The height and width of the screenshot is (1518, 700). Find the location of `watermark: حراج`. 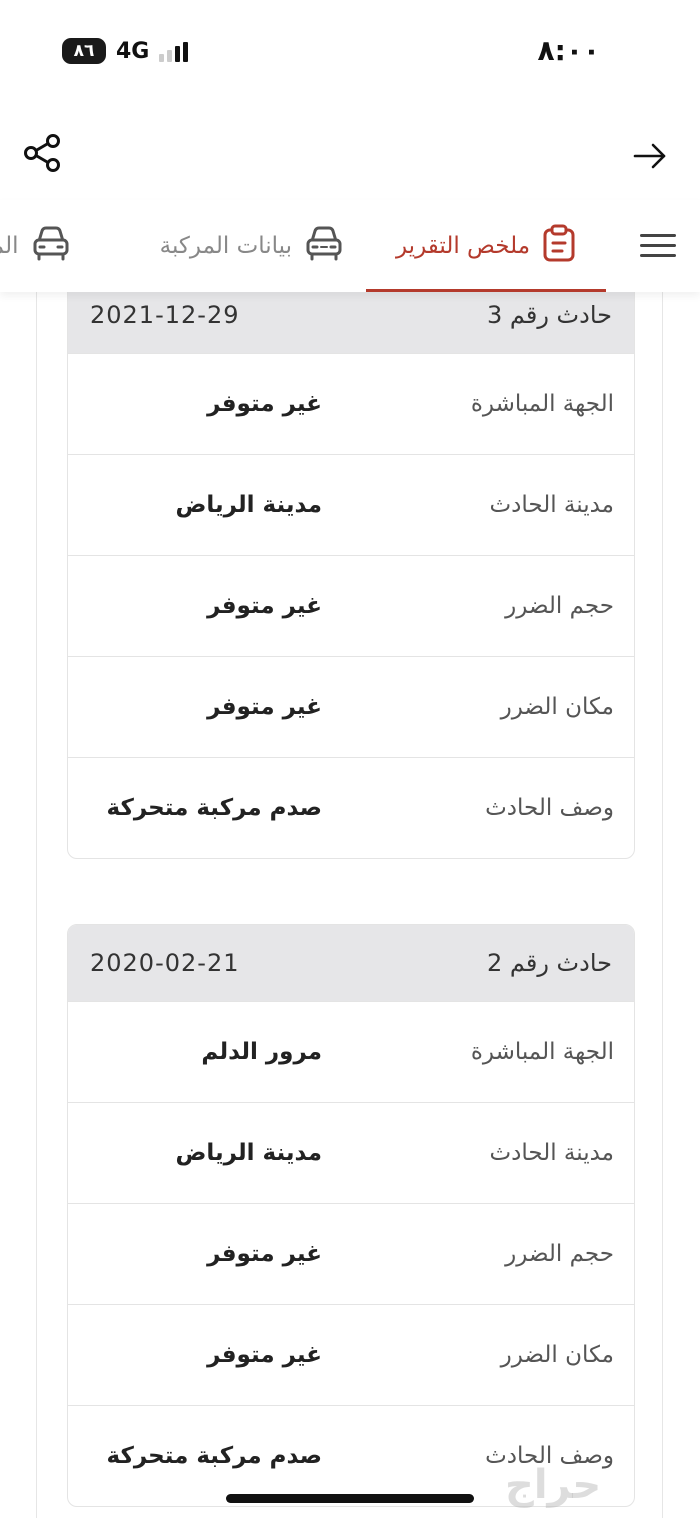

watermark: حراج is located at coordinates (553, 1485).